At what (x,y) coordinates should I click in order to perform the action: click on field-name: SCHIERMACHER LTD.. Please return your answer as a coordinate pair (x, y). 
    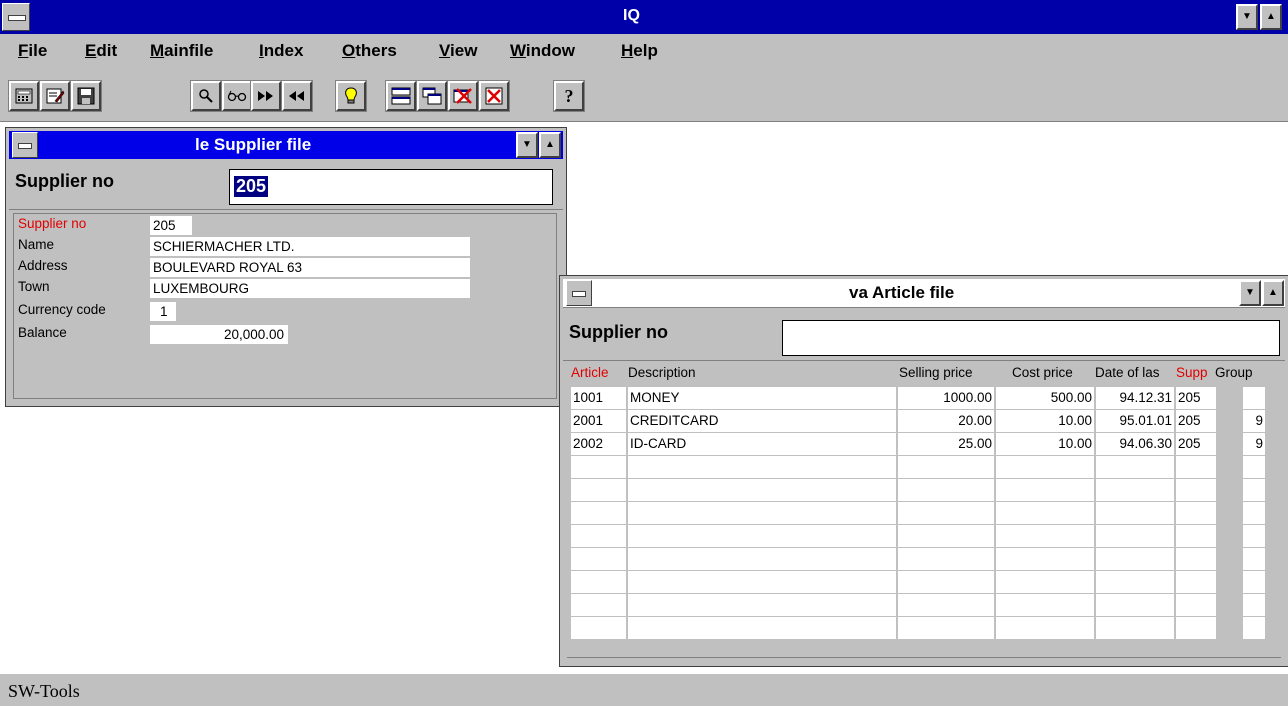
    Looking at the image, I should click on (310, 246).